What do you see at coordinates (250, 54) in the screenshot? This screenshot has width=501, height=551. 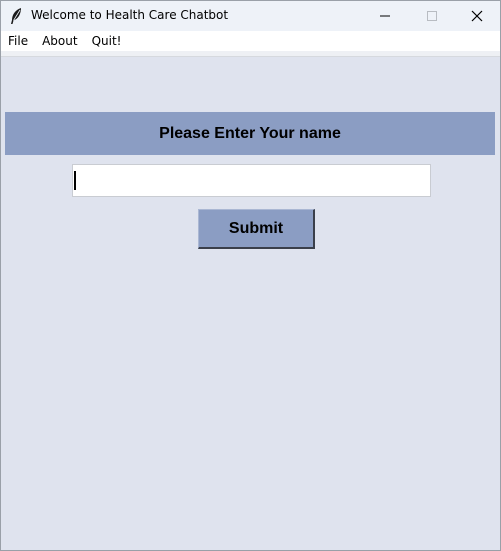 I see `menu-divider` at bounding box center [250, 54].